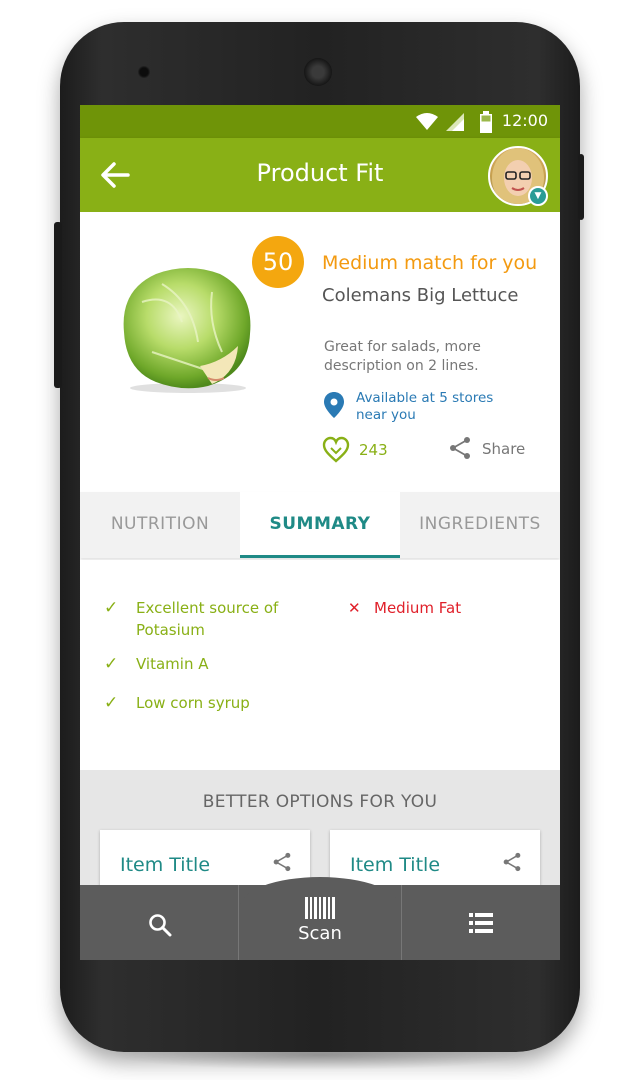 Image resolution: width=634 pixels, height=1080 pixels. I want to click on status-time: 12:00, so click(524, 120).